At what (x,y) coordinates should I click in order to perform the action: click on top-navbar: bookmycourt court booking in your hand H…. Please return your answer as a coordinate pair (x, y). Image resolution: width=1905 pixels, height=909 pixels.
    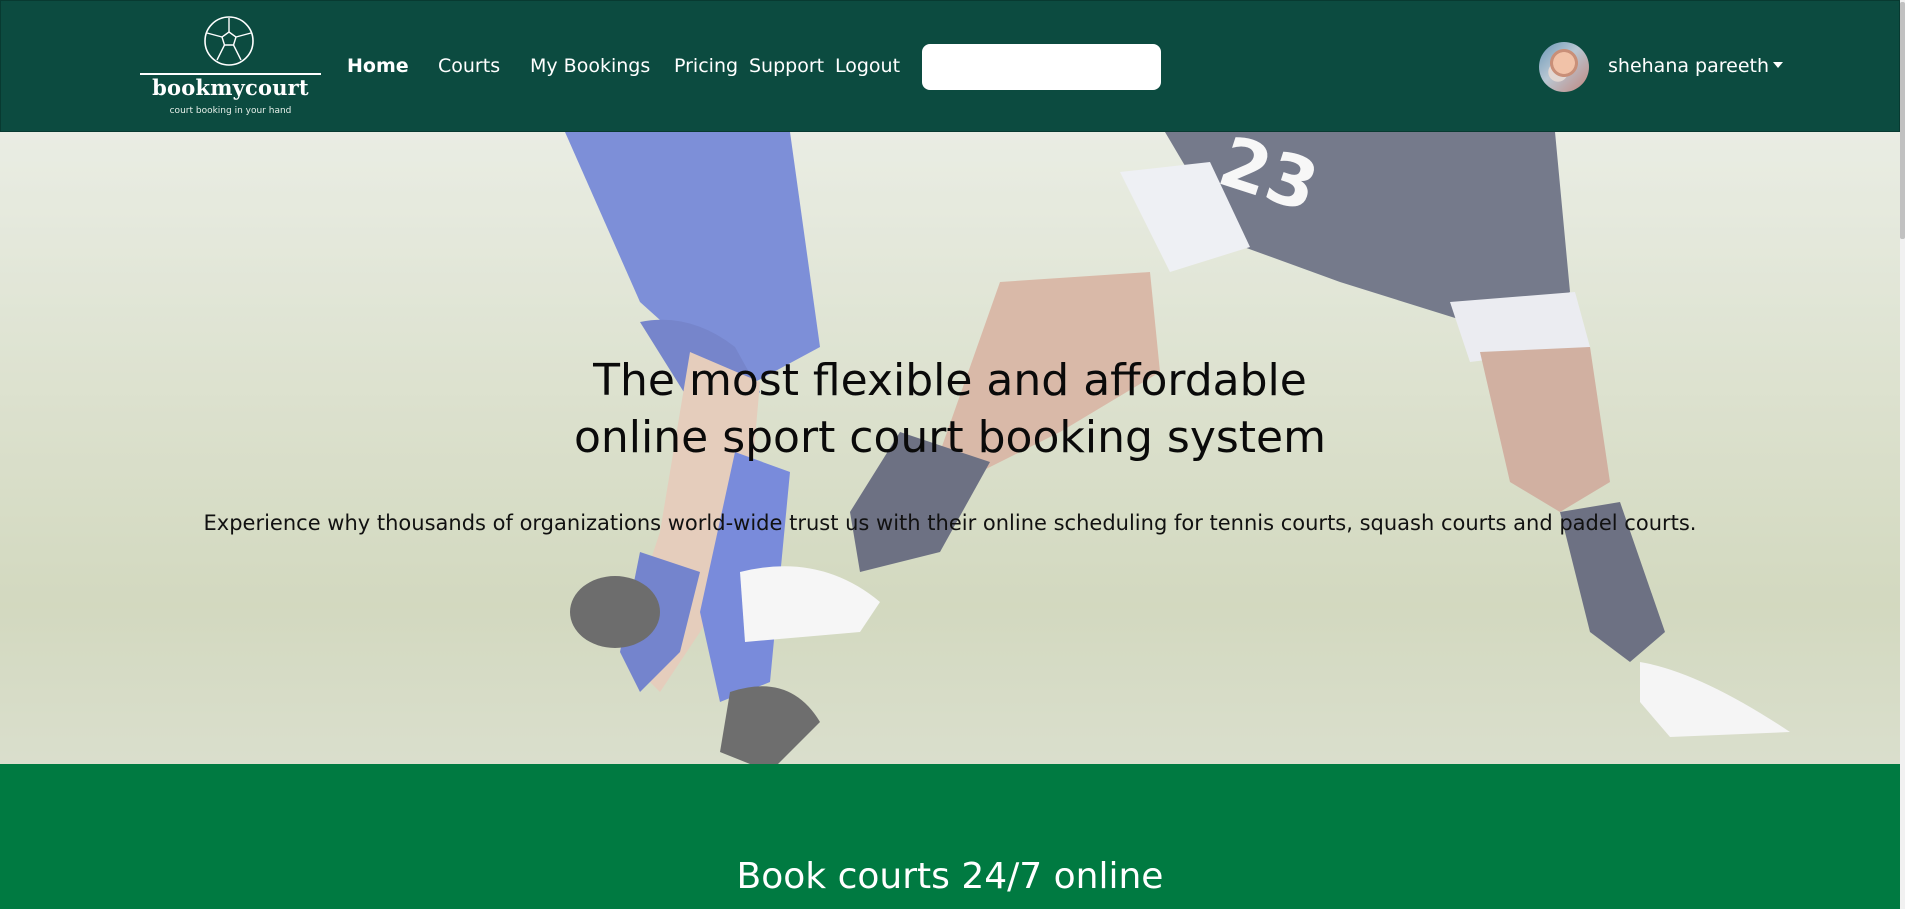
    Looking at the image, I should click on (950, 66).